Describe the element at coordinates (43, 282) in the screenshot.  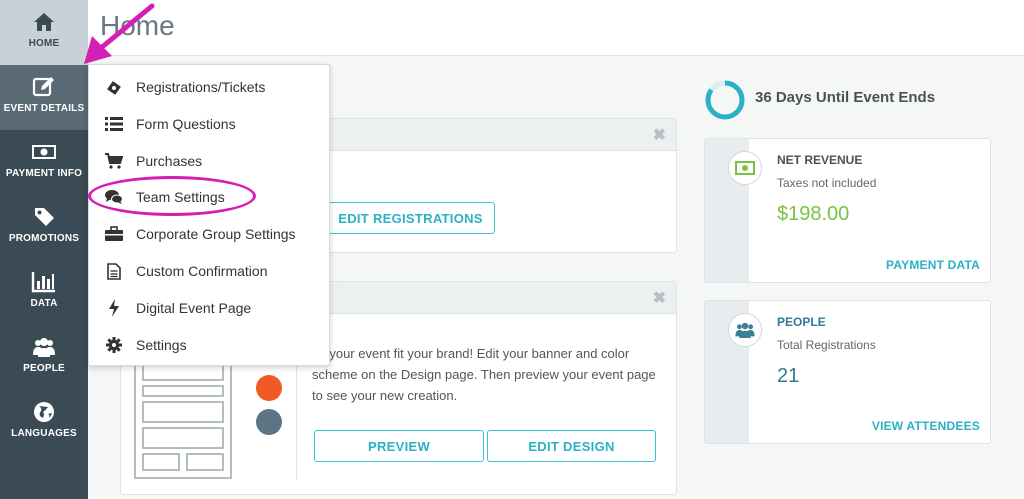
I see `bar-chart-icon` at that location.